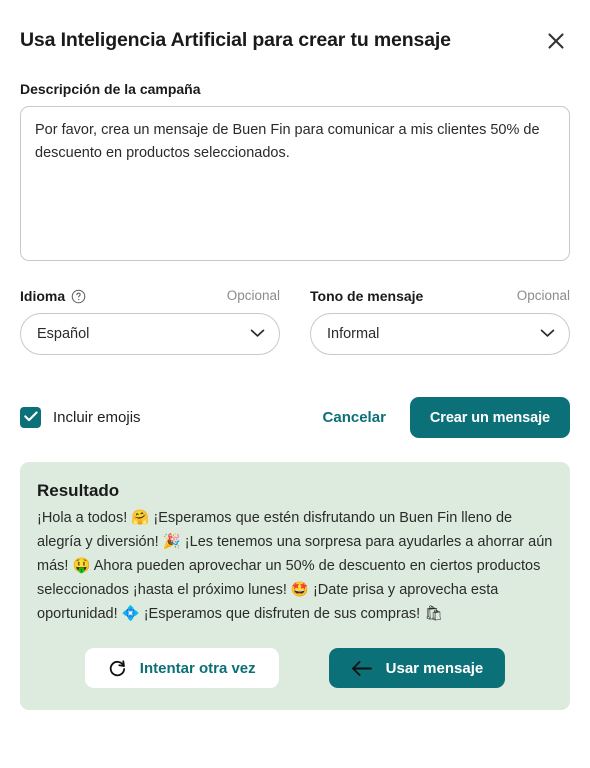 This screenshot has width=590, height=768. Describe the element at coordinates (43, 296) in the screenshot. I see `language-label: Idioma` at that location.